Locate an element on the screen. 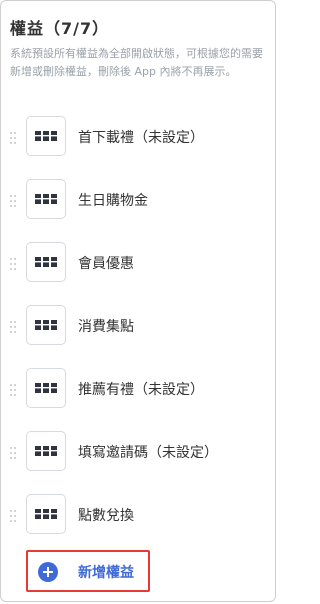  benefit-label: 填寫邀請碼（未設定） is located at coordinates (148, 453).